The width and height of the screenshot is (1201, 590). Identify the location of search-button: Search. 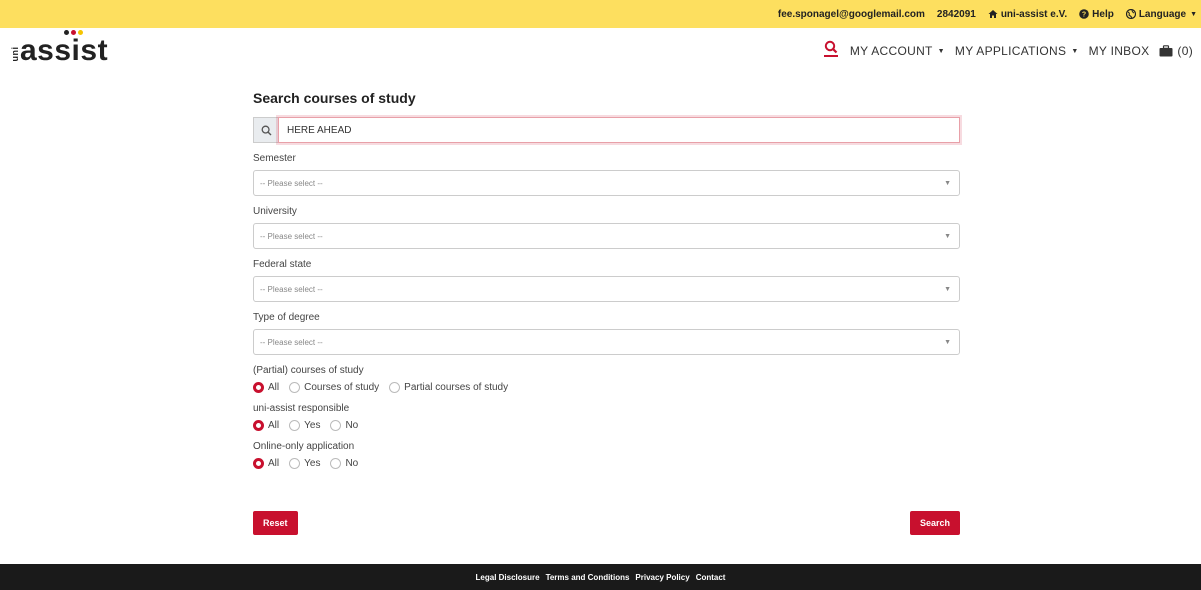
(934, 523).